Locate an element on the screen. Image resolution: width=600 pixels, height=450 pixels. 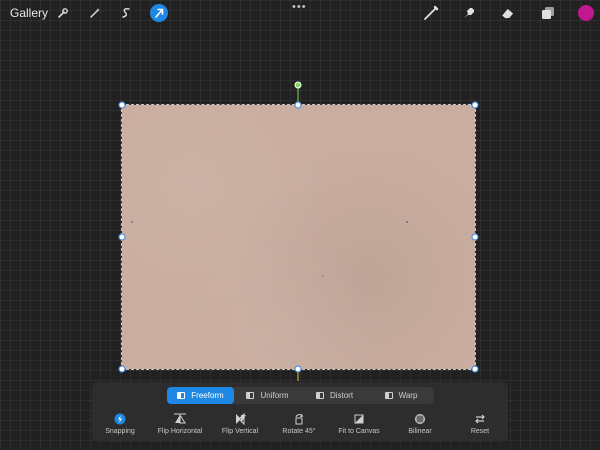
fit-to-canvas-button: Fit to Canvas is located at coordinates (359, 426).